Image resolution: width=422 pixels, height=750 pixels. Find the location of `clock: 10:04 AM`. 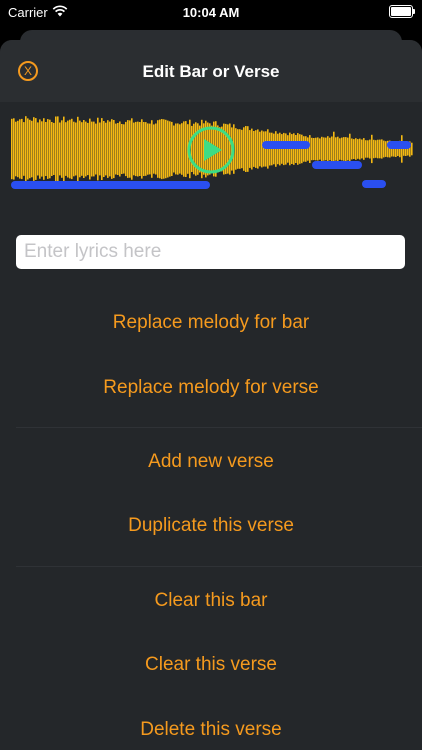

clock: 10:04 AM is located at coordinates (211, 12).